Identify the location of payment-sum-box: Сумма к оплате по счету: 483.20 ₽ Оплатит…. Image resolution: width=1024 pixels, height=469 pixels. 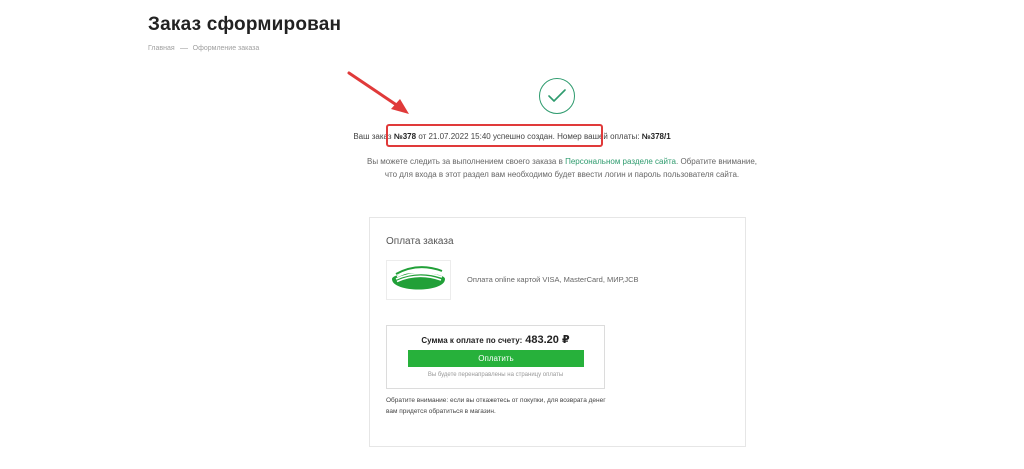
(495, 357).